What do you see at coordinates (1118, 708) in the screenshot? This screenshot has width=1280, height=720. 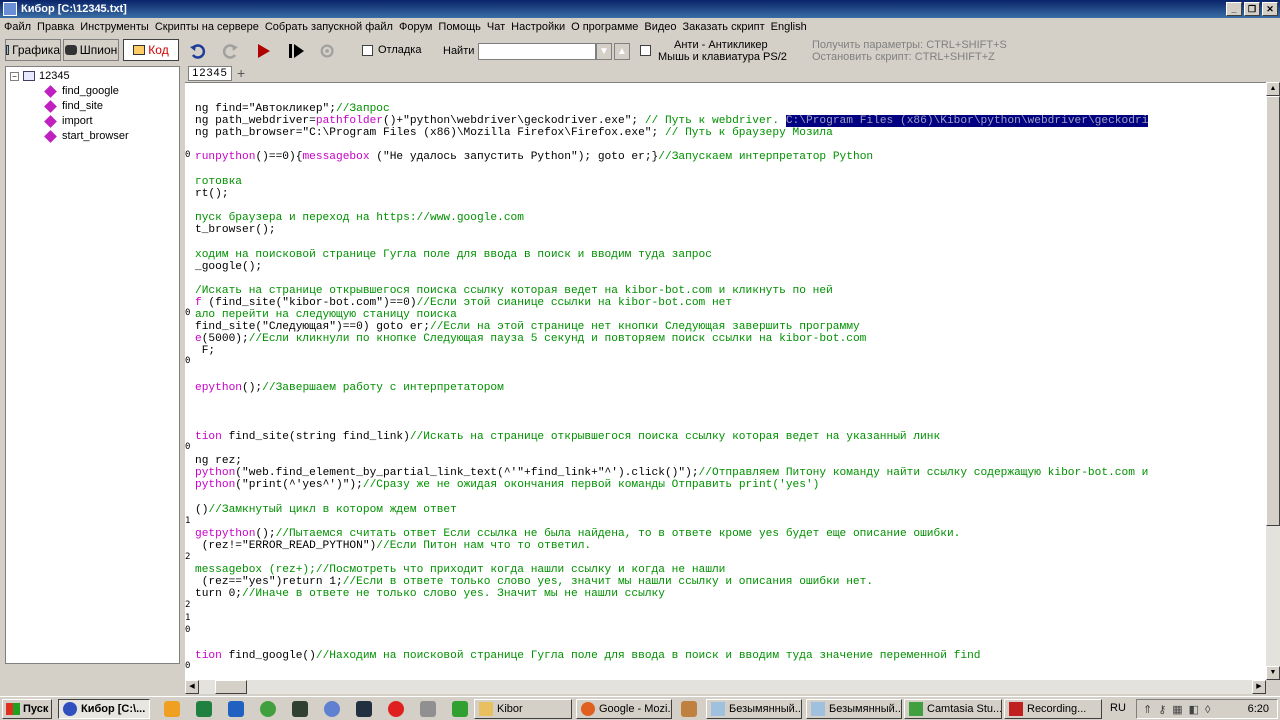 I see `language-indicator: RU` at bounding box center [1118, 708].